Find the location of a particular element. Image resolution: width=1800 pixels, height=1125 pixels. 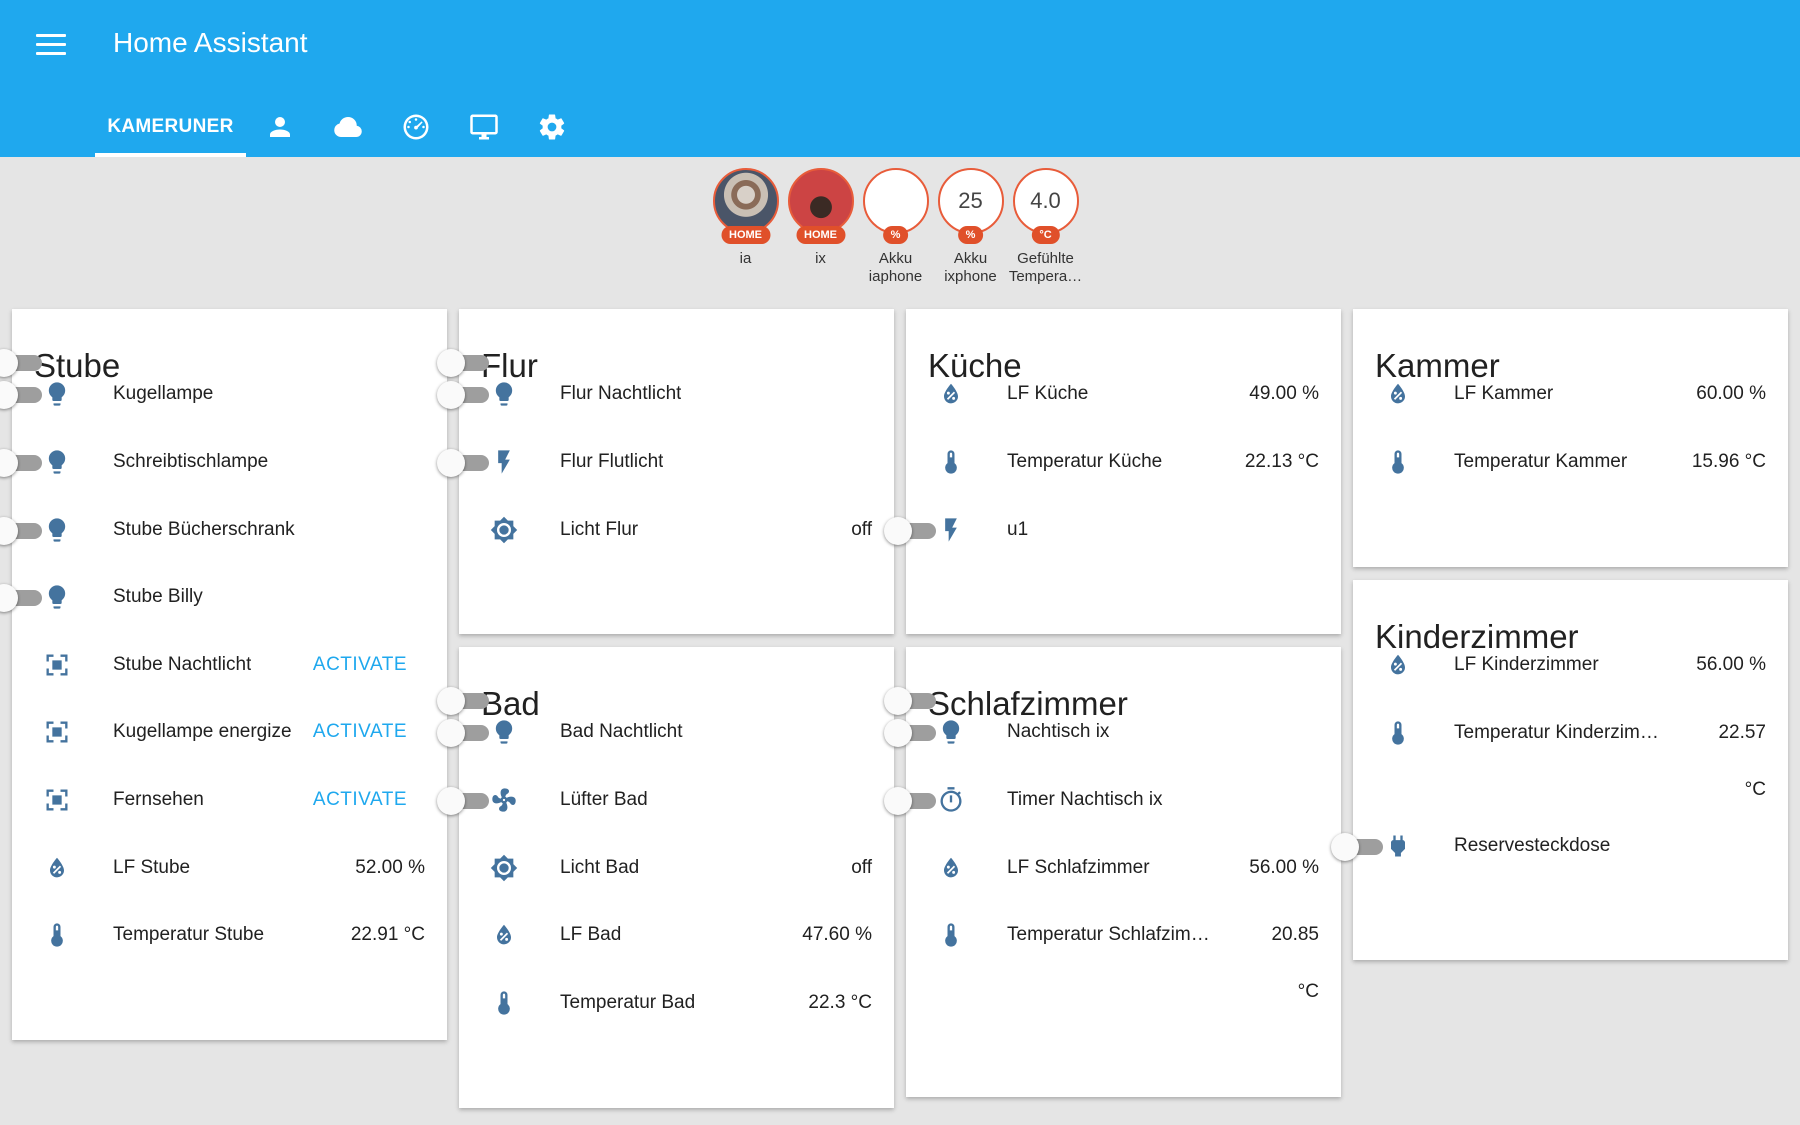

badge-label: Akku ixphone is located at coordinates (970, 267).